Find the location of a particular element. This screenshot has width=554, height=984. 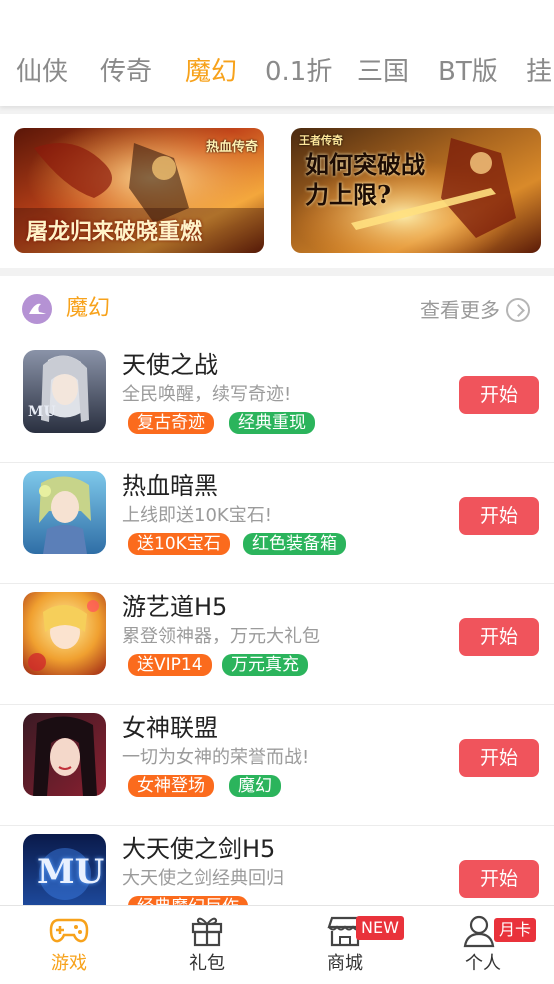

banner-2-text: 如何突破战力上限? is located at coordinates (365, 179).